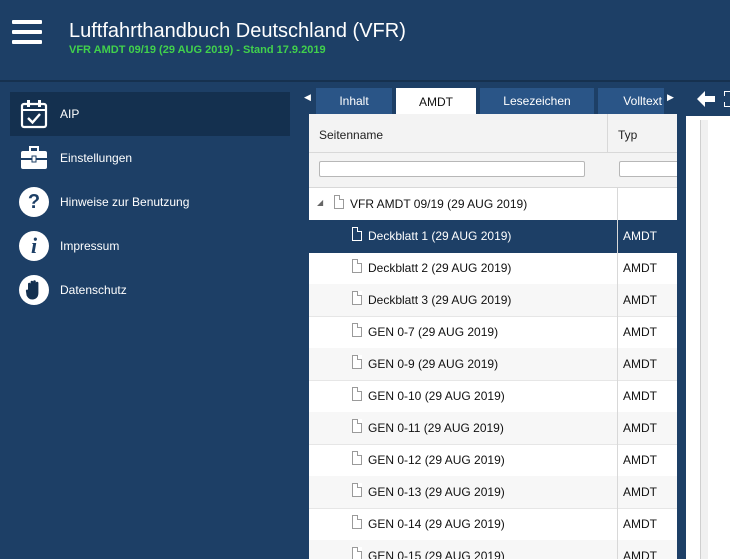  Describe the element at coordinates (631, 101) in the screenshot. I see `tab-volltext: Volltext` at that location.